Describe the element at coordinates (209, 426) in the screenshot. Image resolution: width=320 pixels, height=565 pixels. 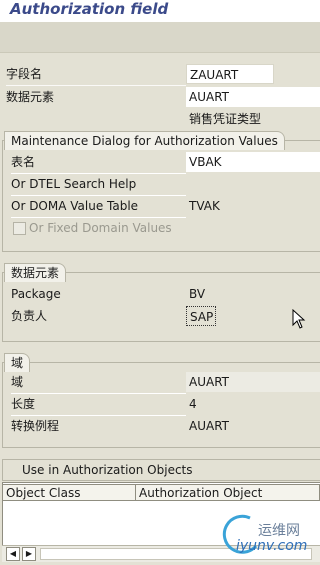
I see `conversion-routine-value: AUART` at that location.